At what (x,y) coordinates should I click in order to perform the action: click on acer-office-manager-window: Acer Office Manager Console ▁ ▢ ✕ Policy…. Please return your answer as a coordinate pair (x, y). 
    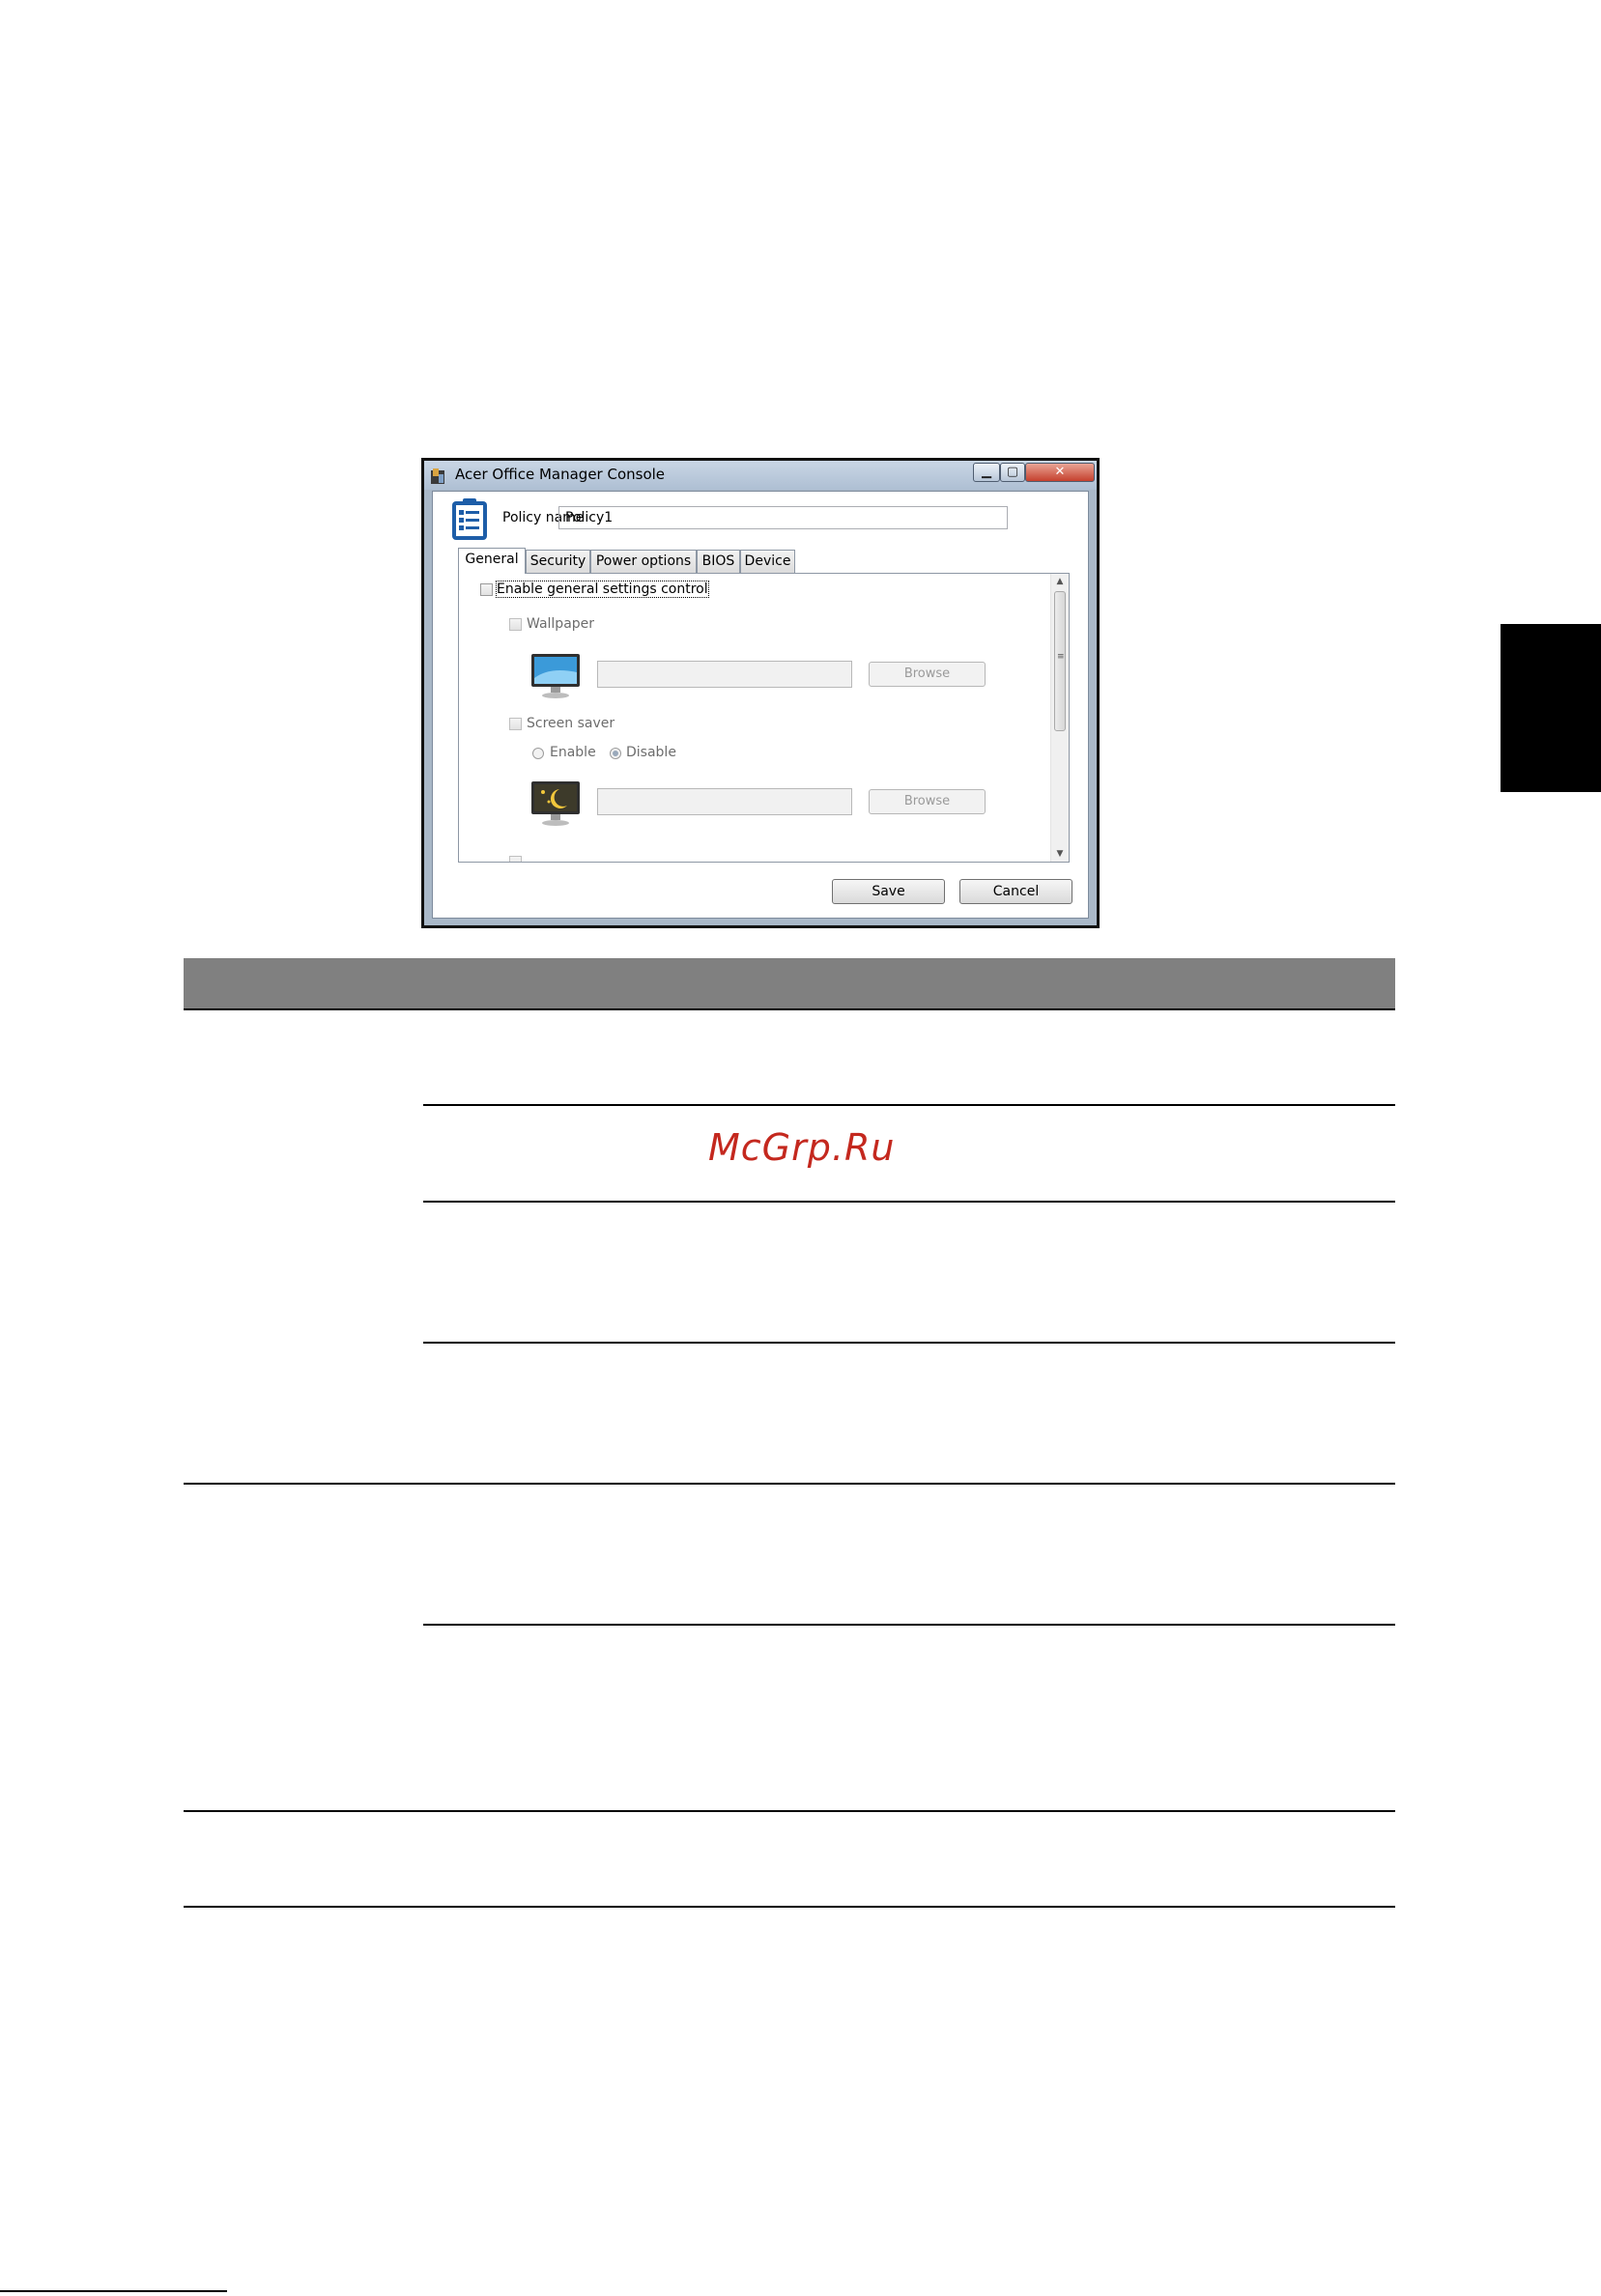
    Looking at the image, I should click on (760, 693).